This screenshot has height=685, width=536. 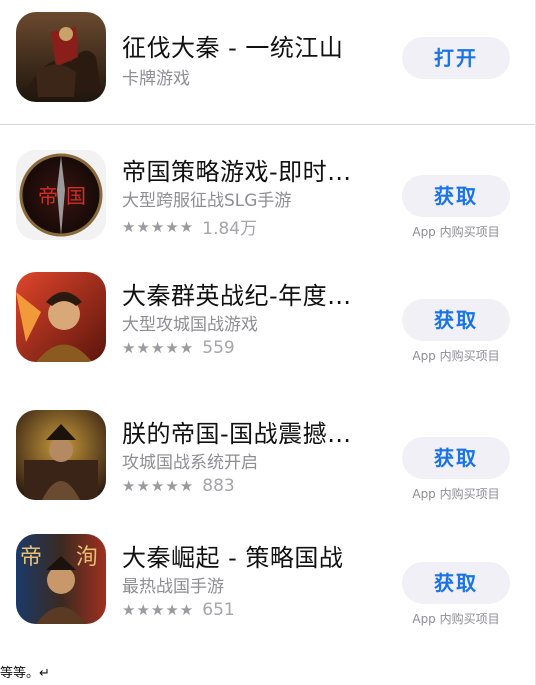 I want to click on app-icon-diguo: 帝 国, so click(x=61, y=195).